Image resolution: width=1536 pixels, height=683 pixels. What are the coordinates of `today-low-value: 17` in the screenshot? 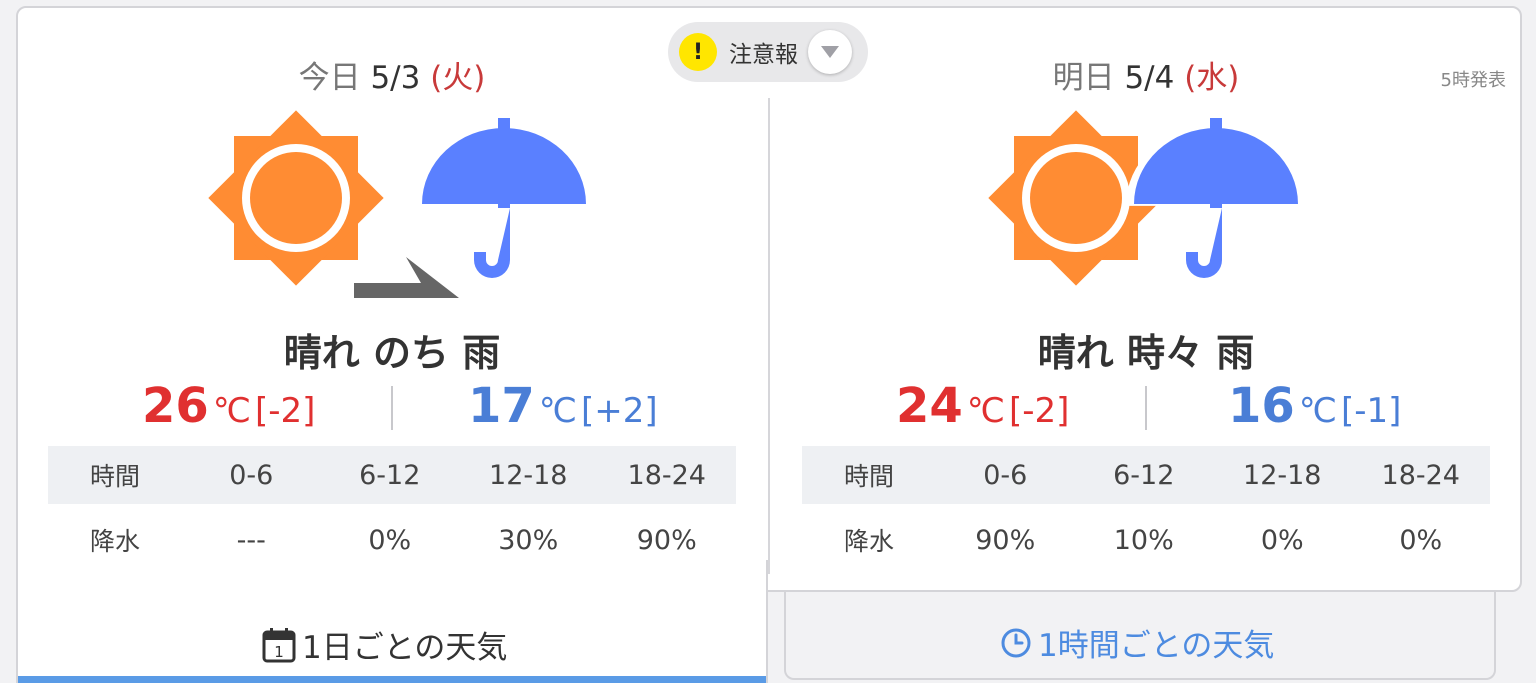 It's located at (501, 406).